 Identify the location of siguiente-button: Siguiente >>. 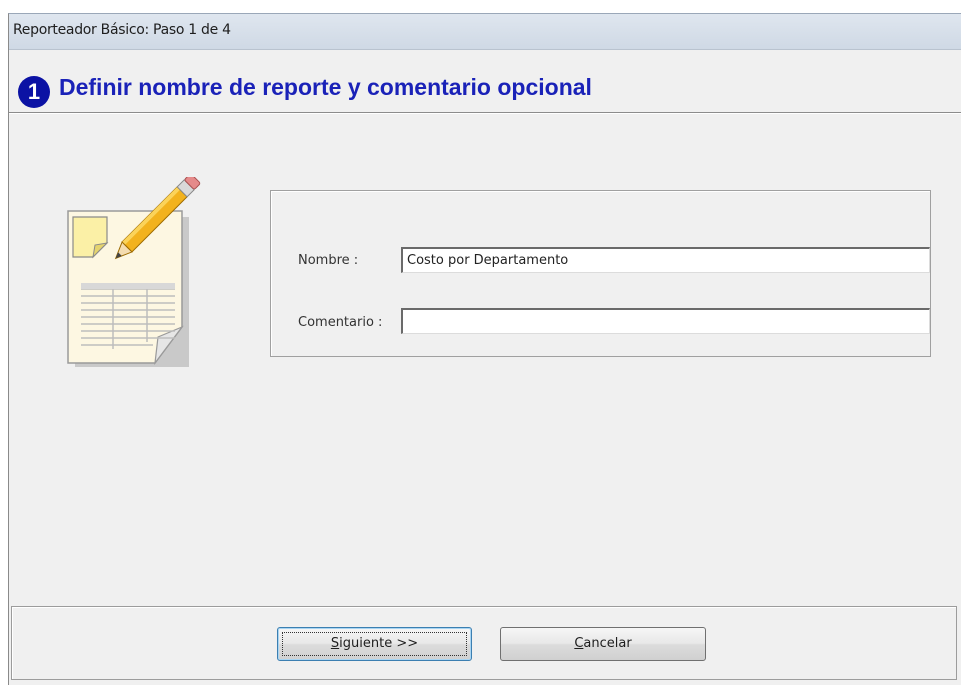
(374, 644).